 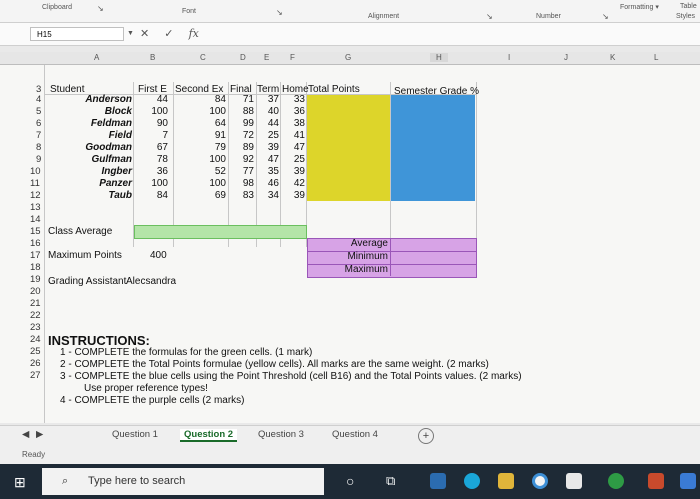 What do you see at coordinates (350, 481) in the screenshot?
I see `cortana-icon: ○` at bounding box center [350, 481].